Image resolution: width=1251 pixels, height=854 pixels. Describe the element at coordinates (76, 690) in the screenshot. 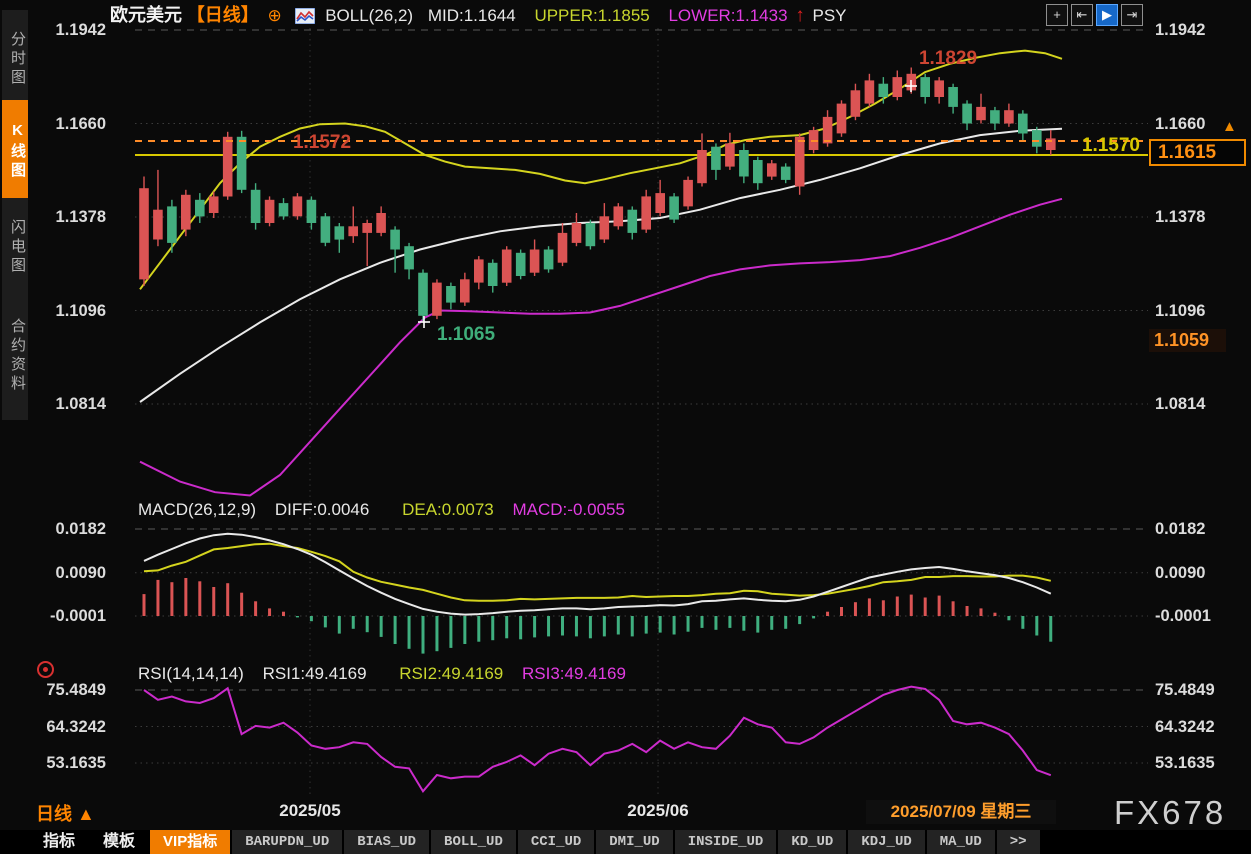

I see `axis-label-left: 75.4849` at that location.